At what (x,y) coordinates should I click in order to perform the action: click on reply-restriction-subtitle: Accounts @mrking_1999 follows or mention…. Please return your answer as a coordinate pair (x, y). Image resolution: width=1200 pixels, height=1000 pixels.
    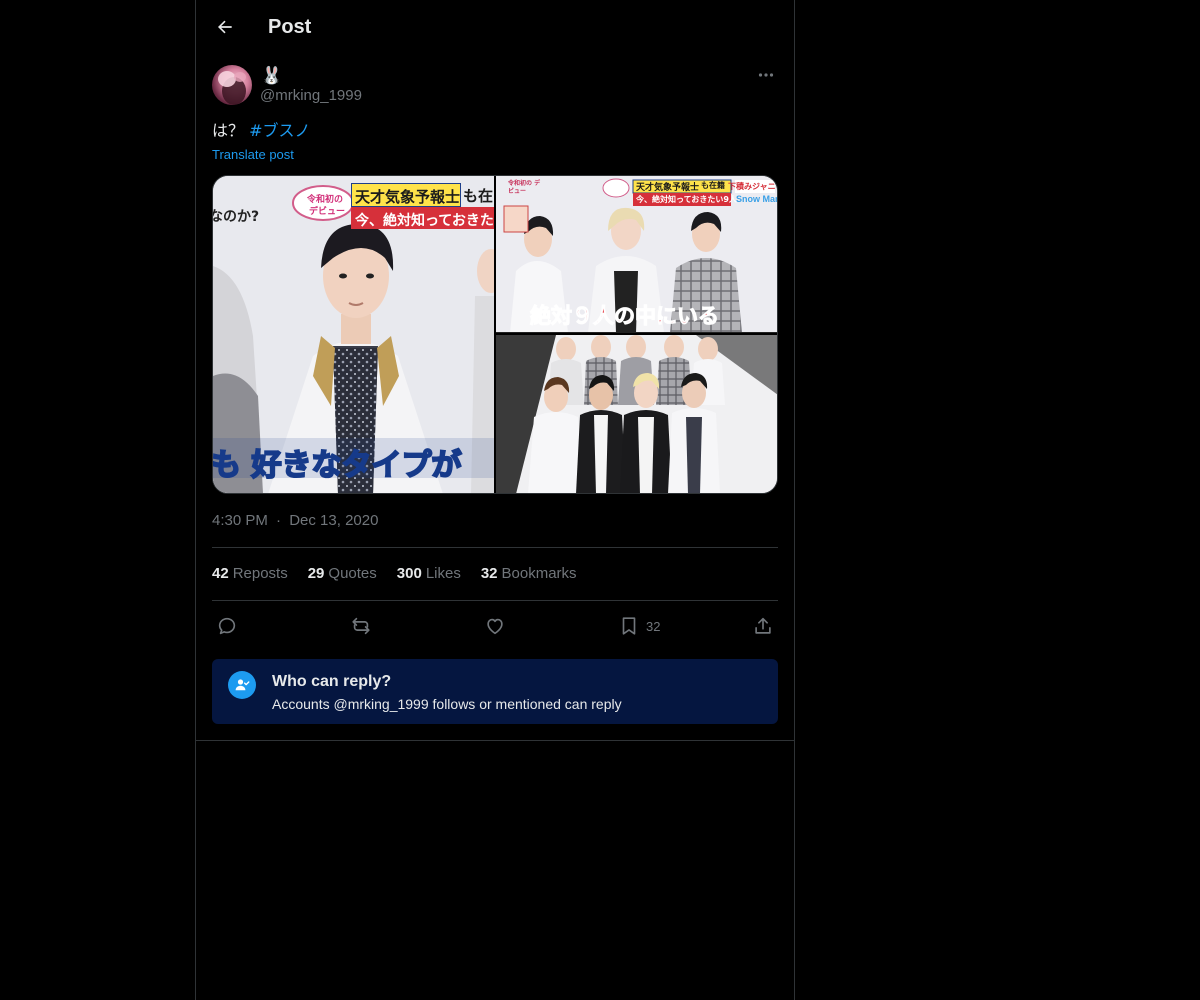
    Looking at the image, I should click on (447, 704).